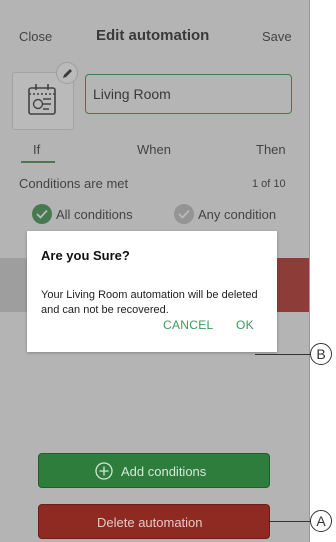 The width and height of the screenshot is (336, 542). What do you see at coordinates (282, 354) in the screenshot?
I see `callout-line-b` at bounding box center [282, 354].